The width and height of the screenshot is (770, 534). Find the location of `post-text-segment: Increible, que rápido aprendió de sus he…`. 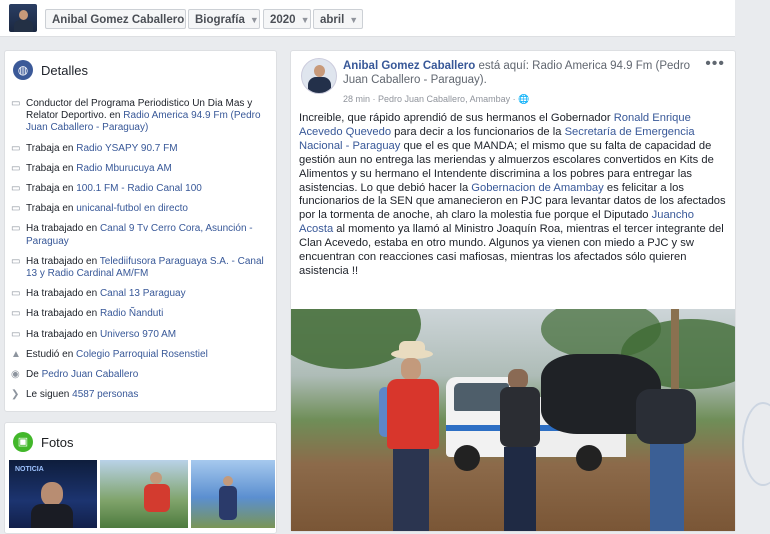

post-text-segment: Increible, que rápido aprendió de sus he… is located at coordinates (456, 118).